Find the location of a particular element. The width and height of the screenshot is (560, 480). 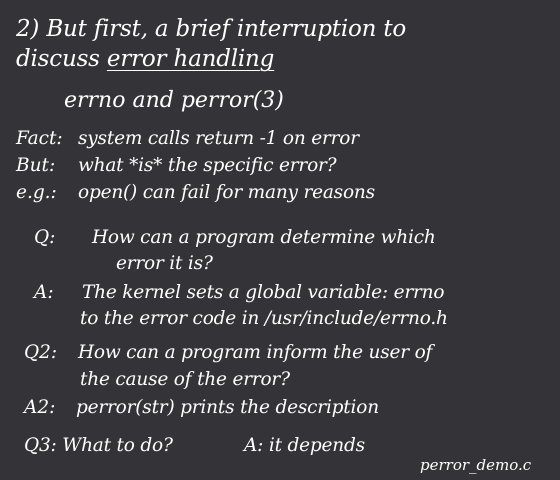

title-line-1: 2) But first, a brief interruption to is located at coordinates (211, 29).